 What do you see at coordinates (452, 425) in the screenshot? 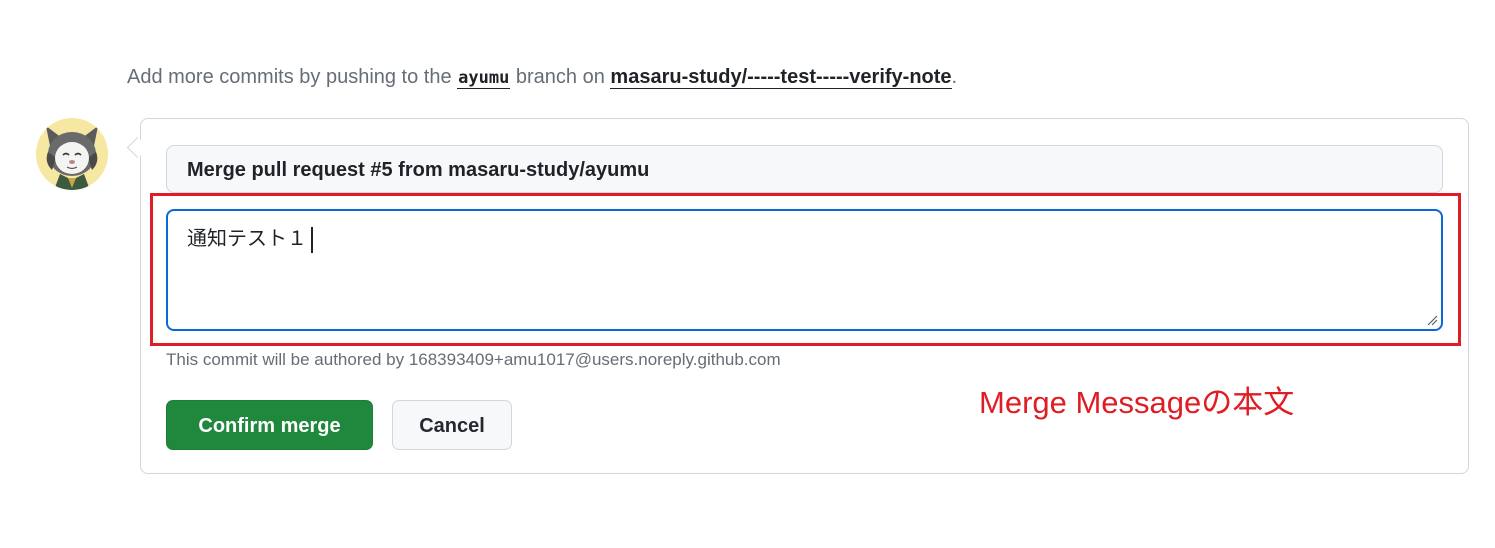
I see `cancel-button: Cancel` at bounding box center [452, 425].